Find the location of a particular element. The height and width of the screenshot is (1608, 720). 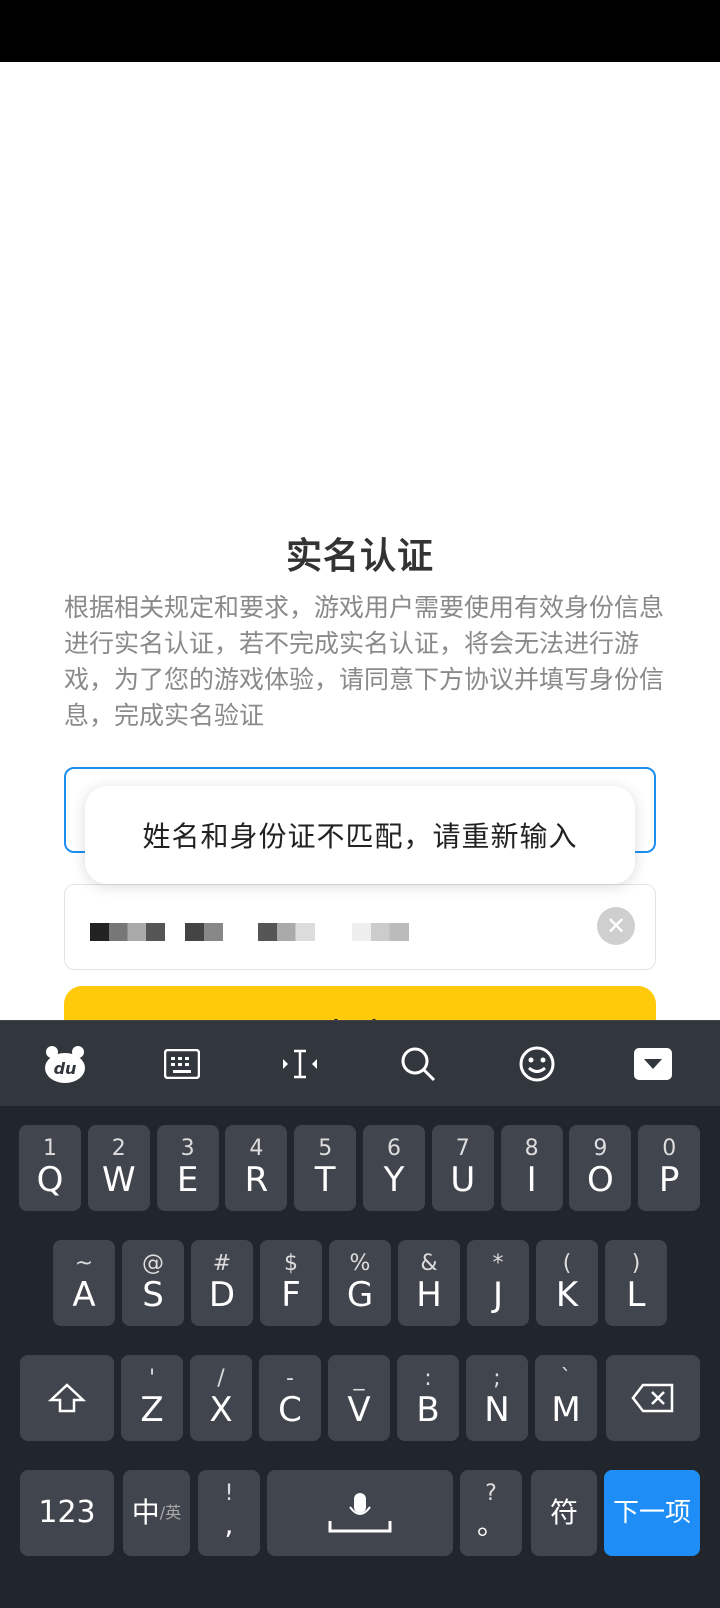

punctuation-key: ! , is located at coordinates (229, 1513).